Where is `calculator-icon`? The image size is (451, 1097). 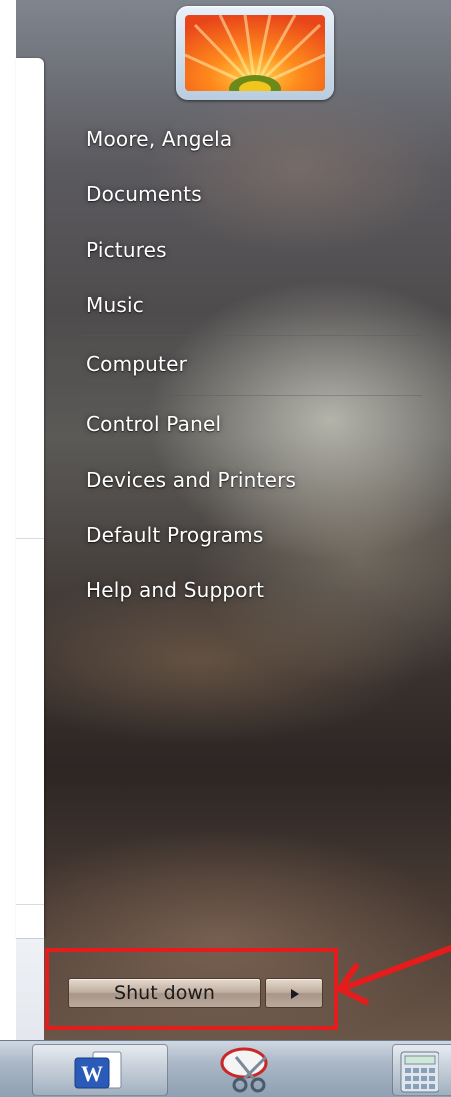
calculator-icon is located at coordinates (419, 1072).